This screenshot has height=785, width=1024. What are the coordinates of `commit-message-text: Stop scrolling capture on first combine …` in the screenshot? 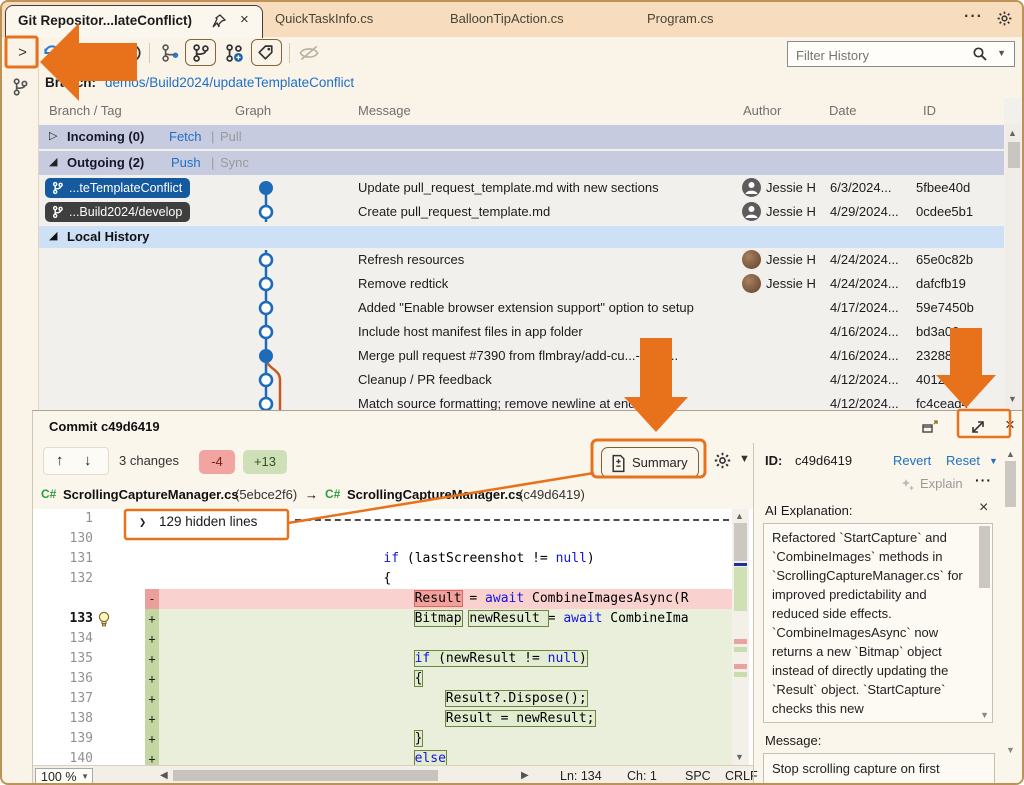 It's located at (856, 772).